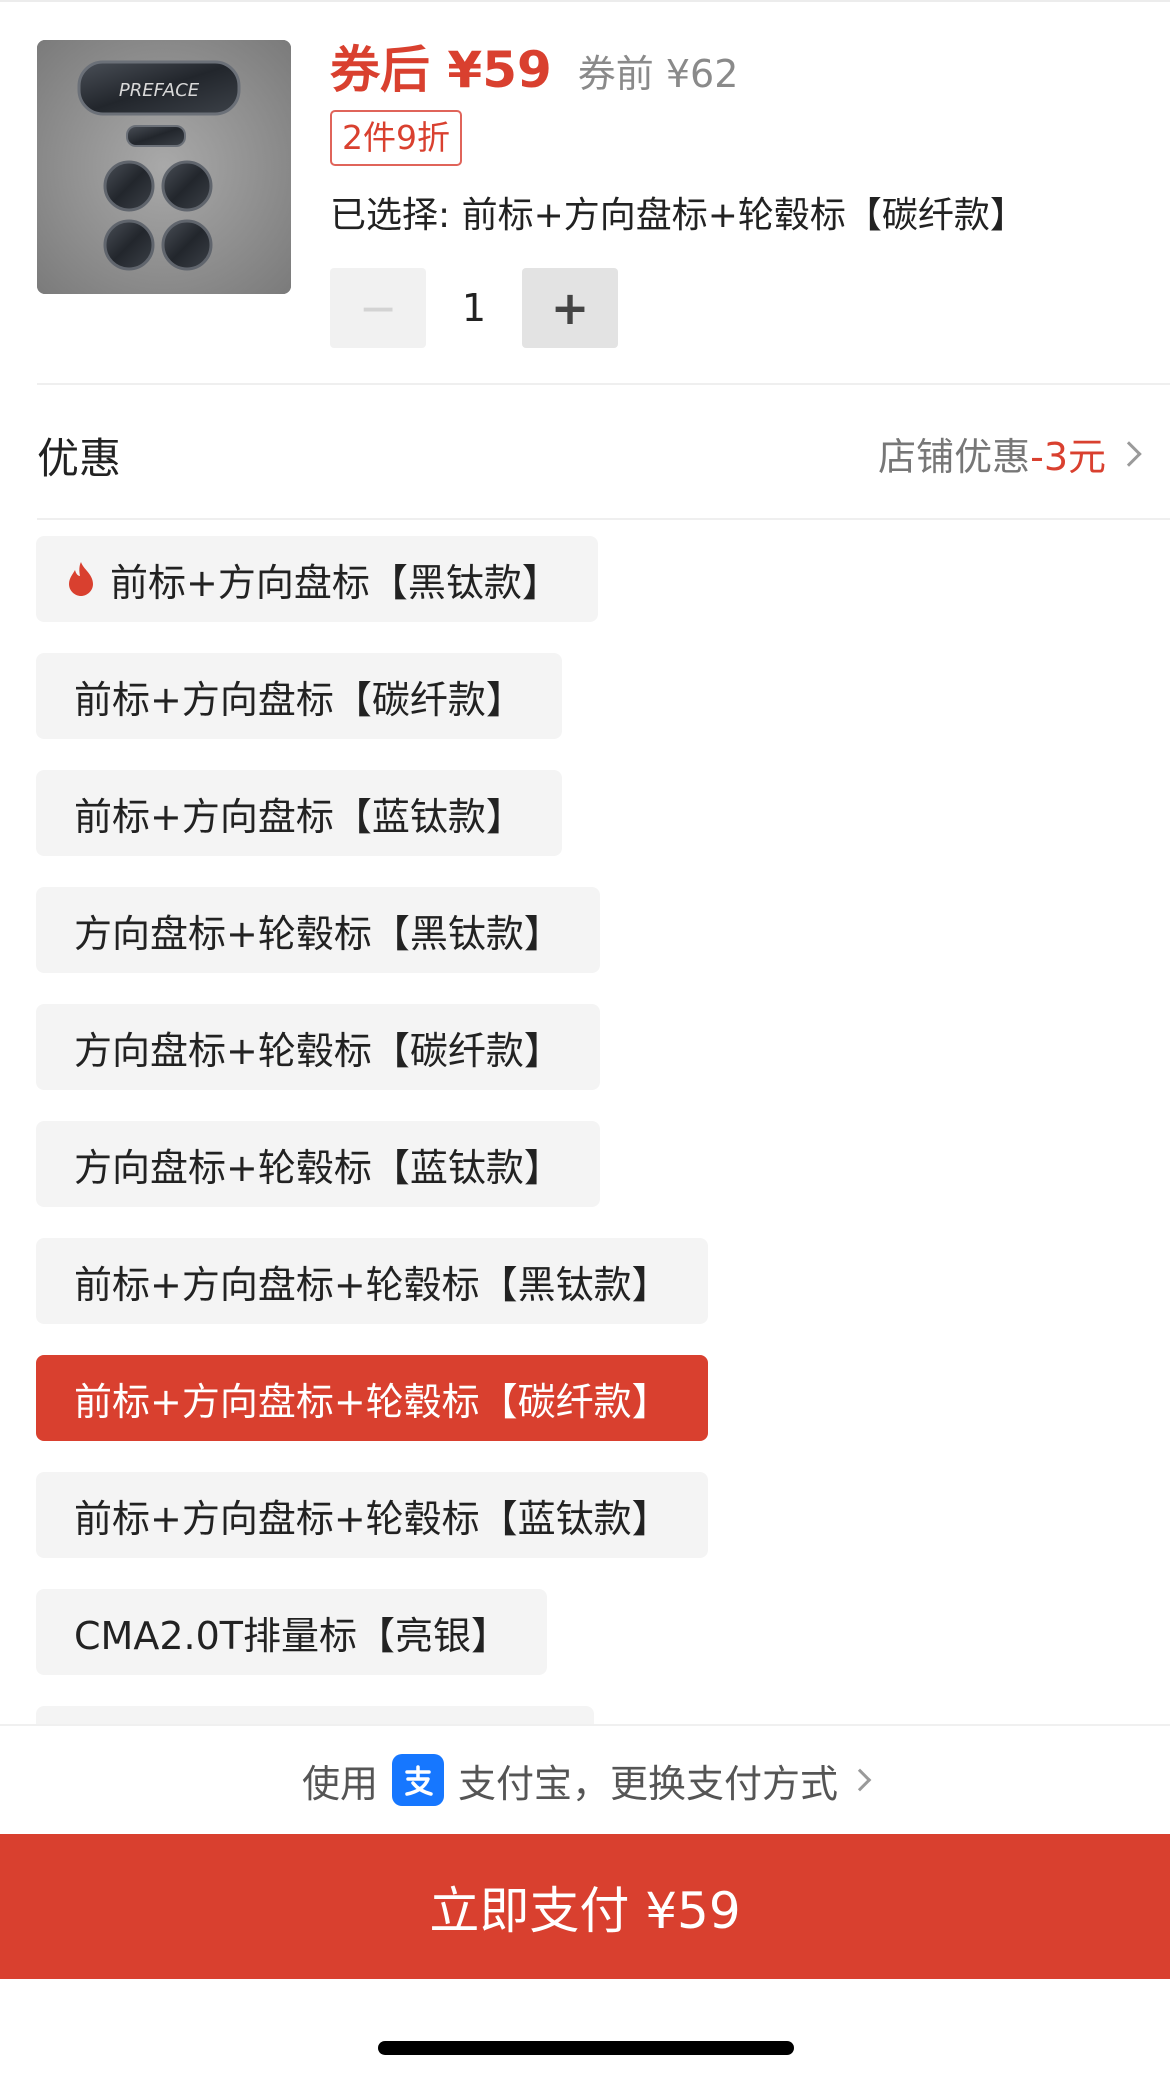 The width and height of the screenshot is (1170, 2083). What do you see at coordinates (378, 308) in the screenshot?
I see `decrease-quantity-button: −` at bounding box center [378, 308].